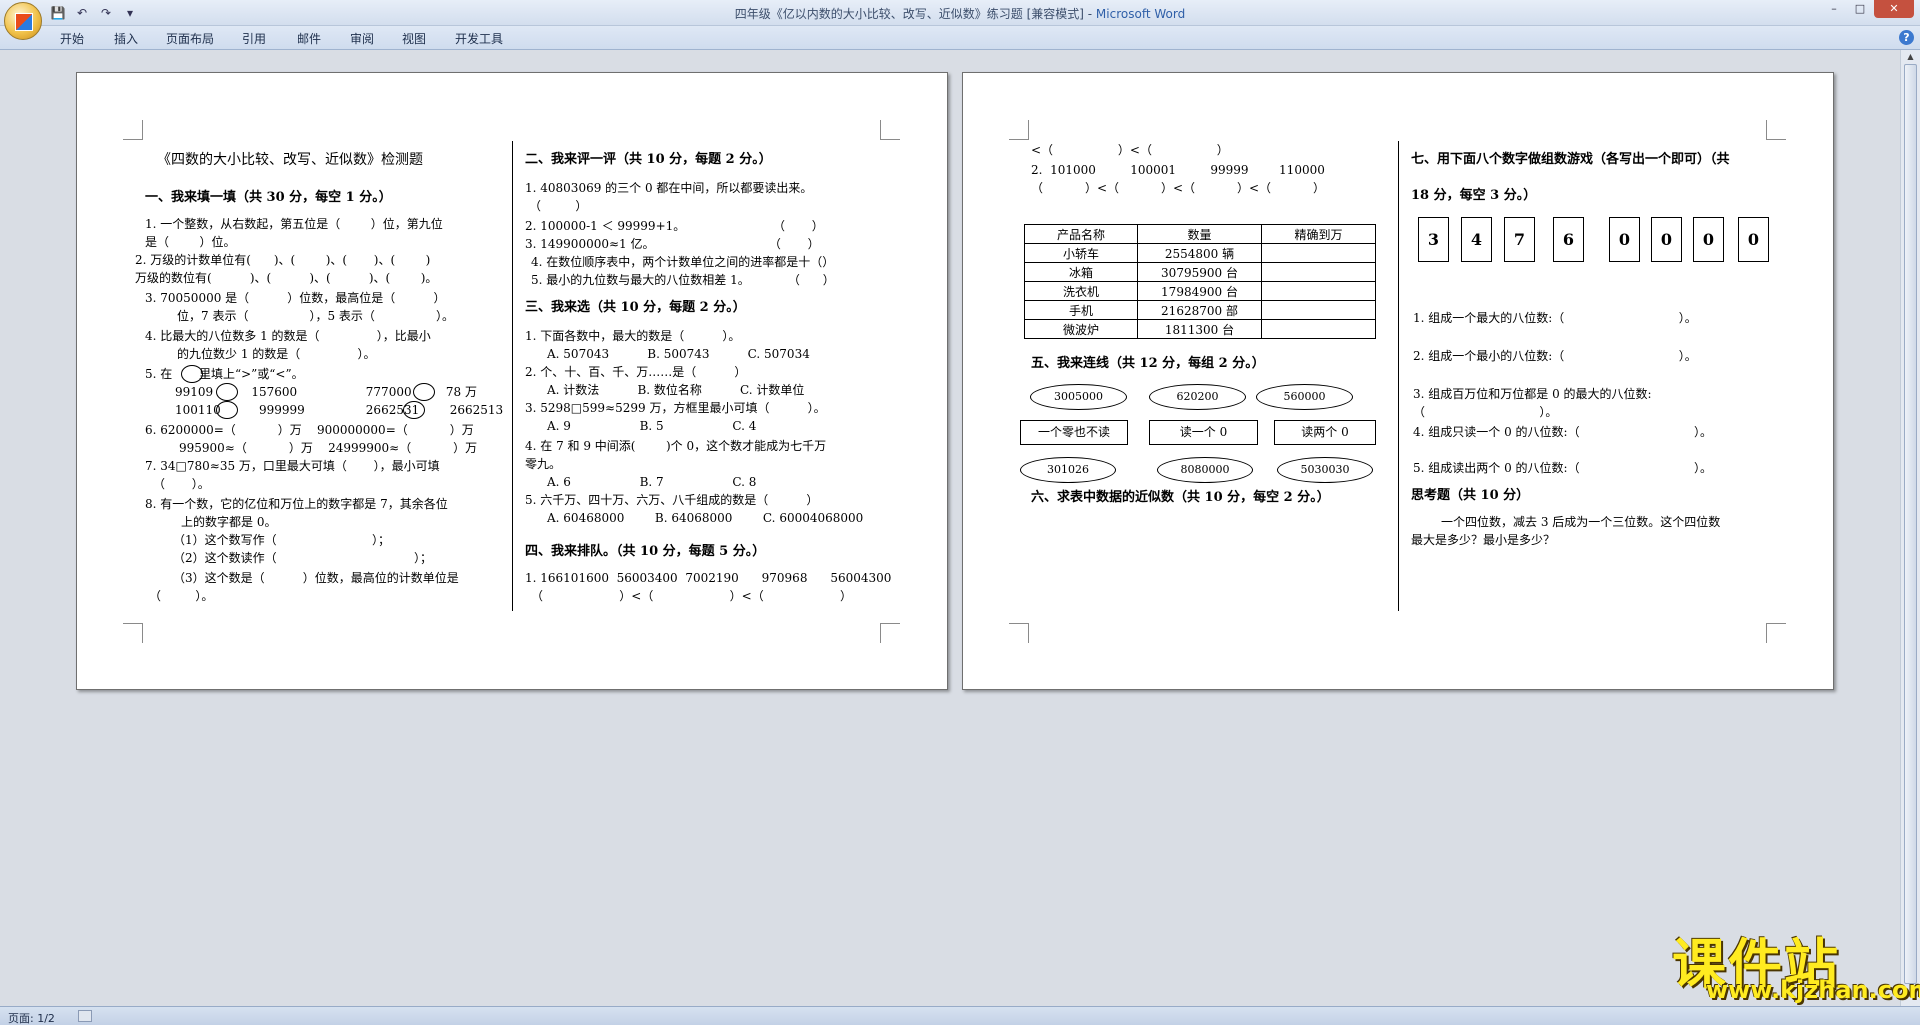  I want to click on number-oval: 620200, so click(1197, 397).